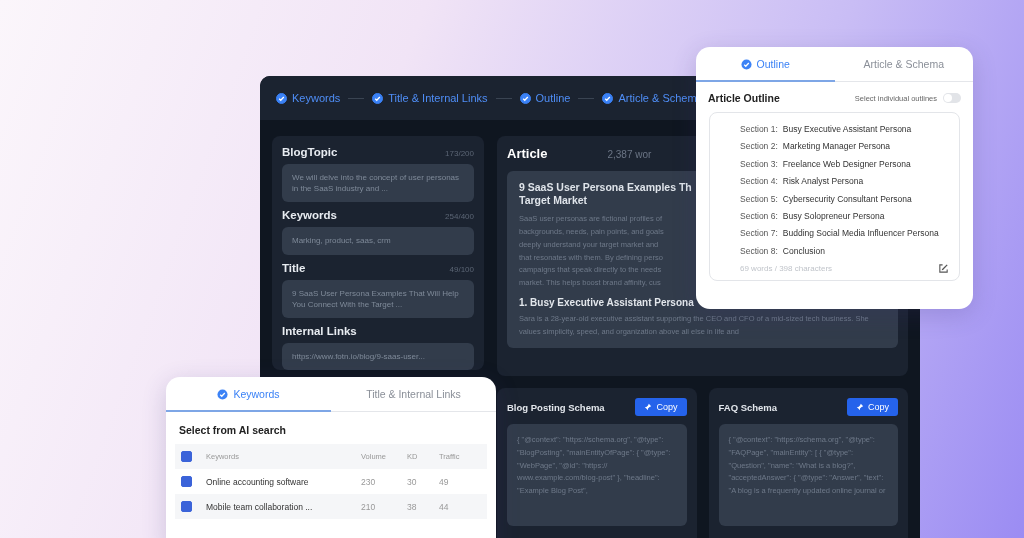 This screenshot has height=538, width=1024. What do you see at coordinates (759, 216) in the screenshot?
I see `section-label: Section 6:` at bounding box center [759, 216].